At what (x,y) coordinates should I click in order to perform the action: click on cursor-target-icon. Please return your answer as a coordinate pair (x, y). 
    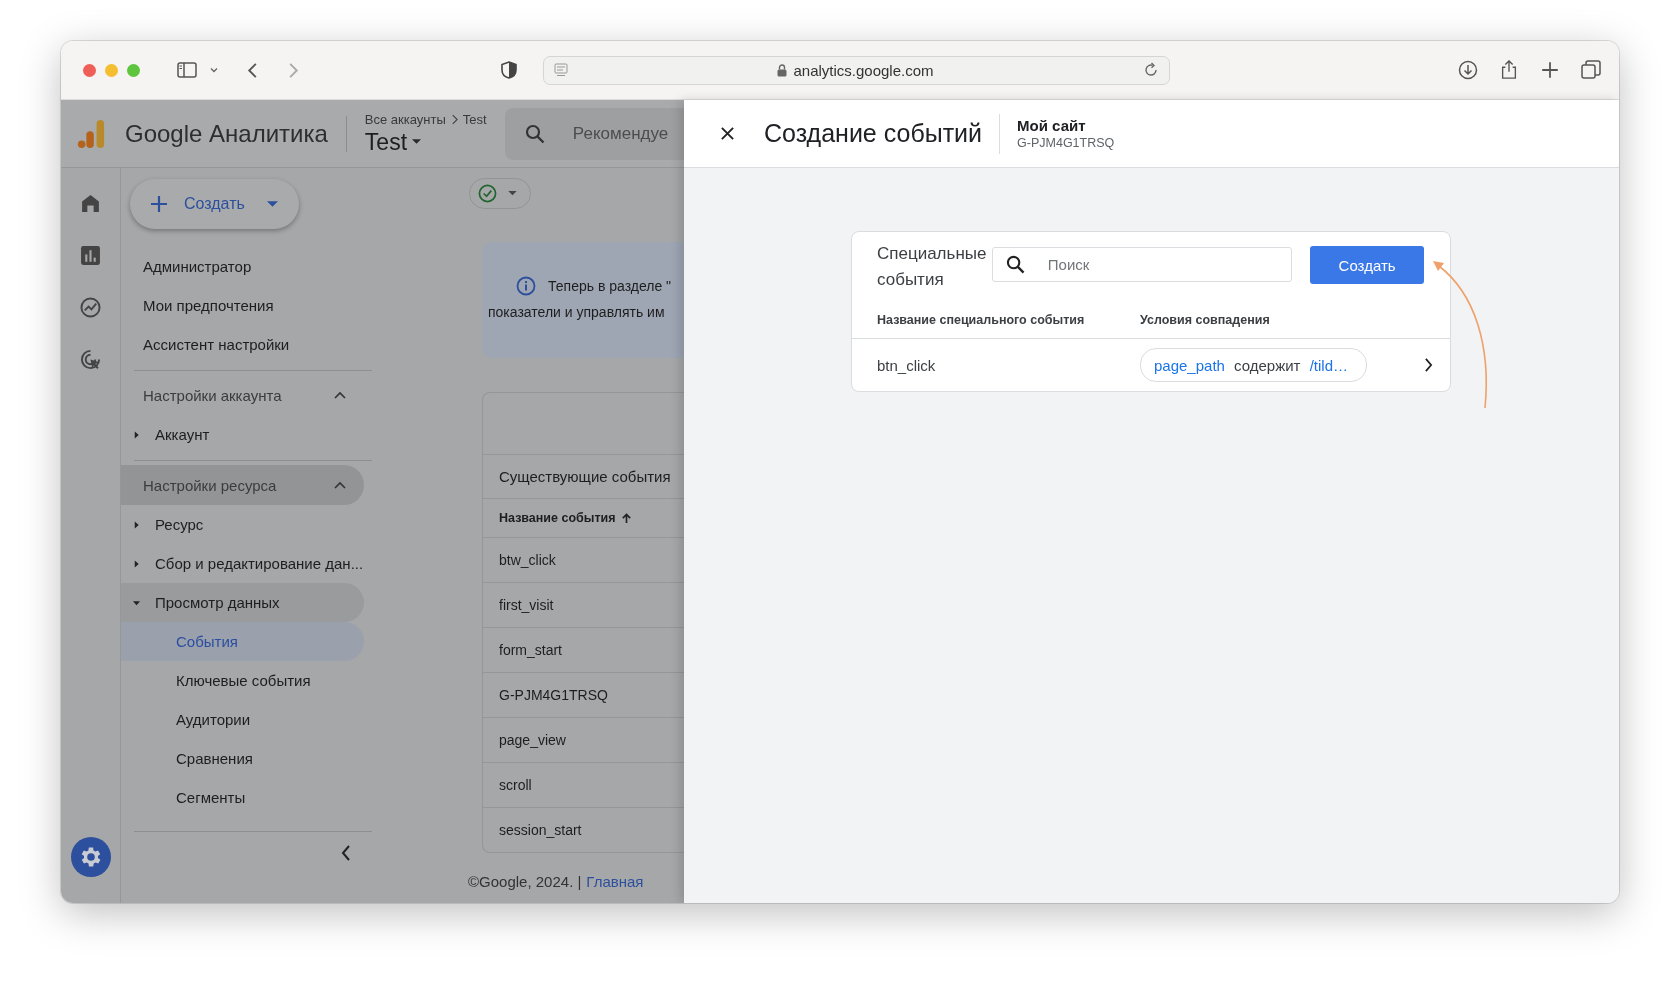
    Looking at the image, I should click on (90, 359).